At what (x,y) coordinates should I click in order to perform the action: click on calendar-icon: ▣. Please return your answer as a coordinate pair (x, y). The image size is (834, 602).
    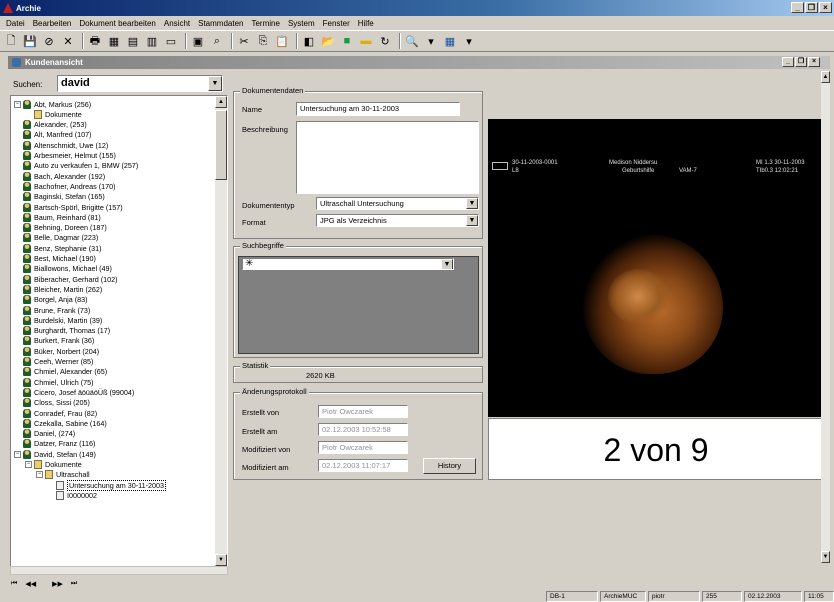
    Looking at the image, I should click on (198, 41).